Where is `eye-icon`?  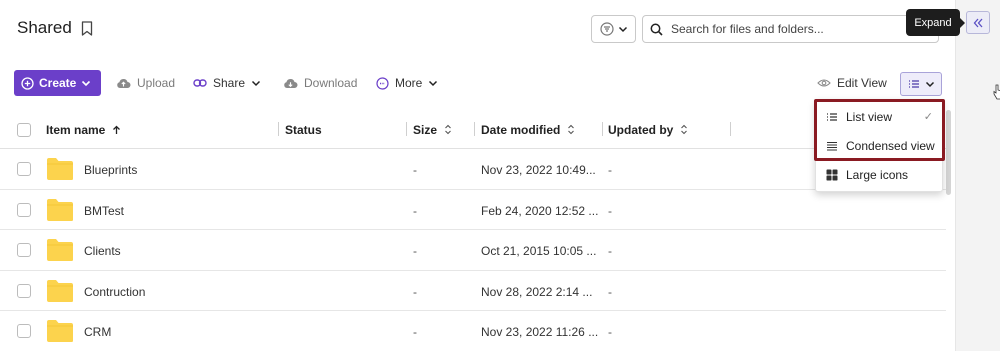
eye-icon is located at coordinates (824, 83).